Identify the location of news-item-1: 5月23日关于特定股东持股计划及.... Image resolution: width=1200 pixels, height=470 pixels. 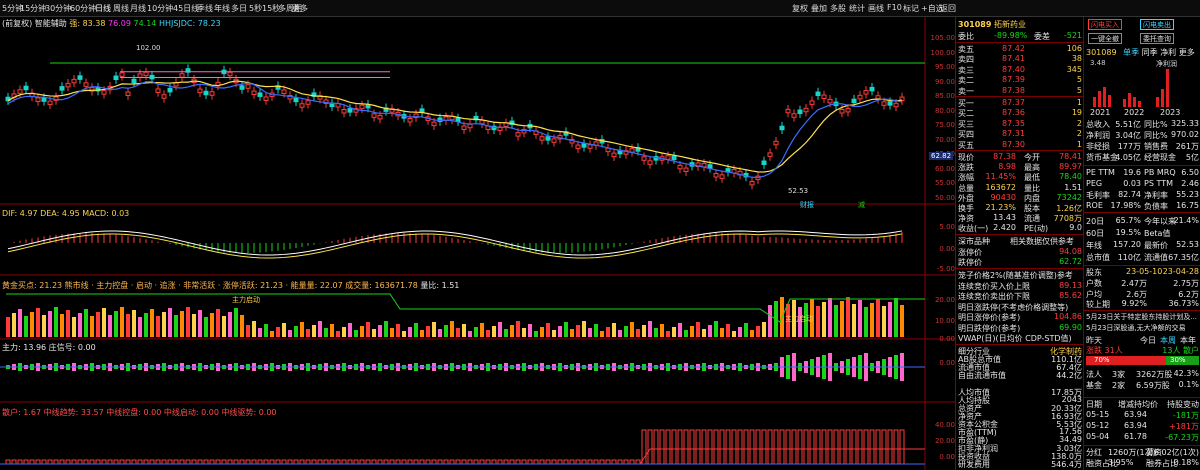
(1141, 317).